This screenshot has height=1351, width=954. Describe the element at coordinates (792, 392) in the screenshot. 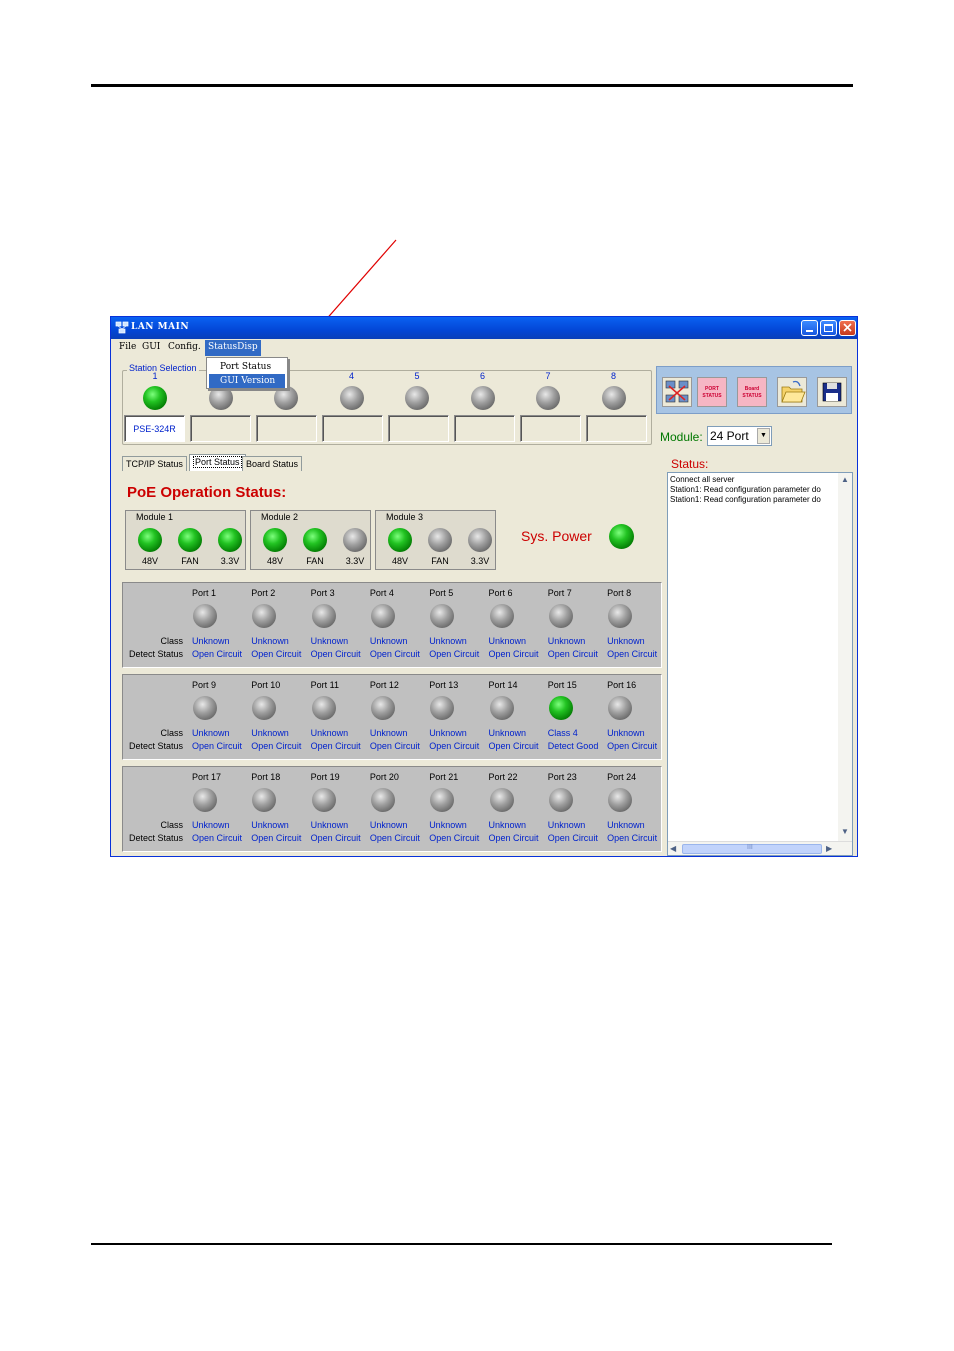

I see `open-folder-tool` at that location.